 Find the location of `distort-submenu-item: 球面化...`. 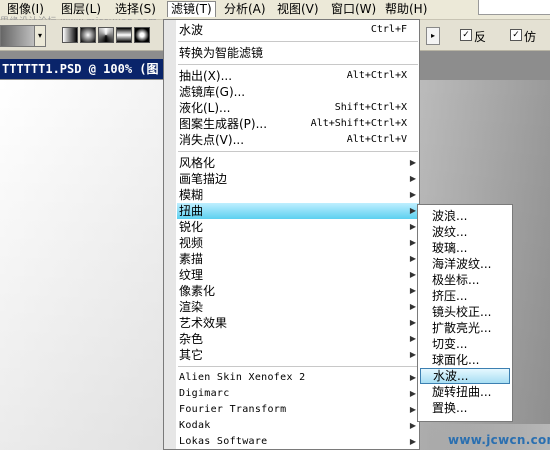

distort-submenu-item: 球面化... is located at coordinates (465, 360).